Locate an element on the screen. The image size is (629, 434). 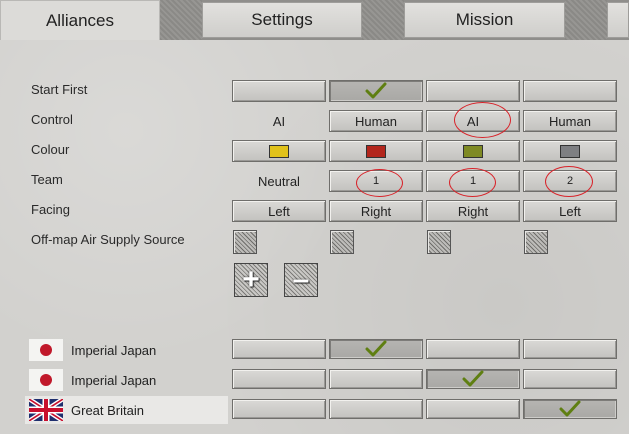
label-air-supply: Off-map Air Supply Source is located at coordinates (108, 239).